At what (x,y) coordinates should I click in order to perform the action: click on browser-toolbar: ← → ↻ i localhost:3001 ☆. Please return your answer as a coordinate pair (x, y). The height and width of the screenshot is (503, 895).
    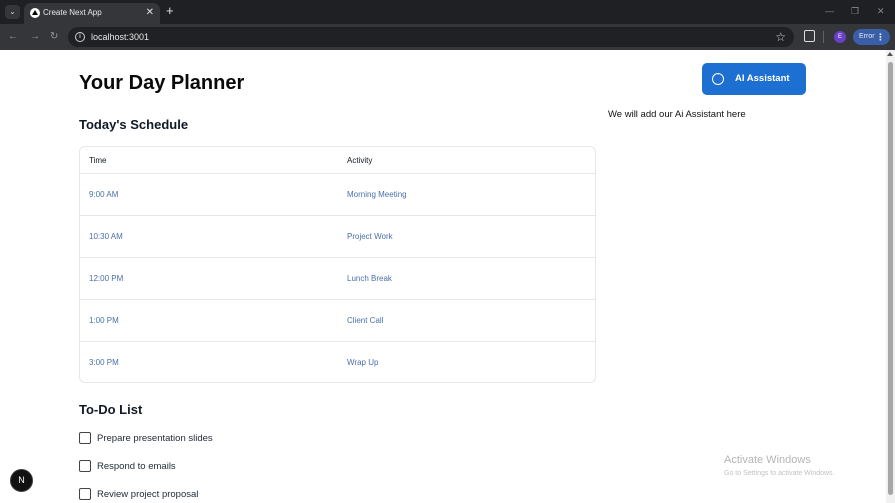
    Looking at the image, I should click on (447, 37).